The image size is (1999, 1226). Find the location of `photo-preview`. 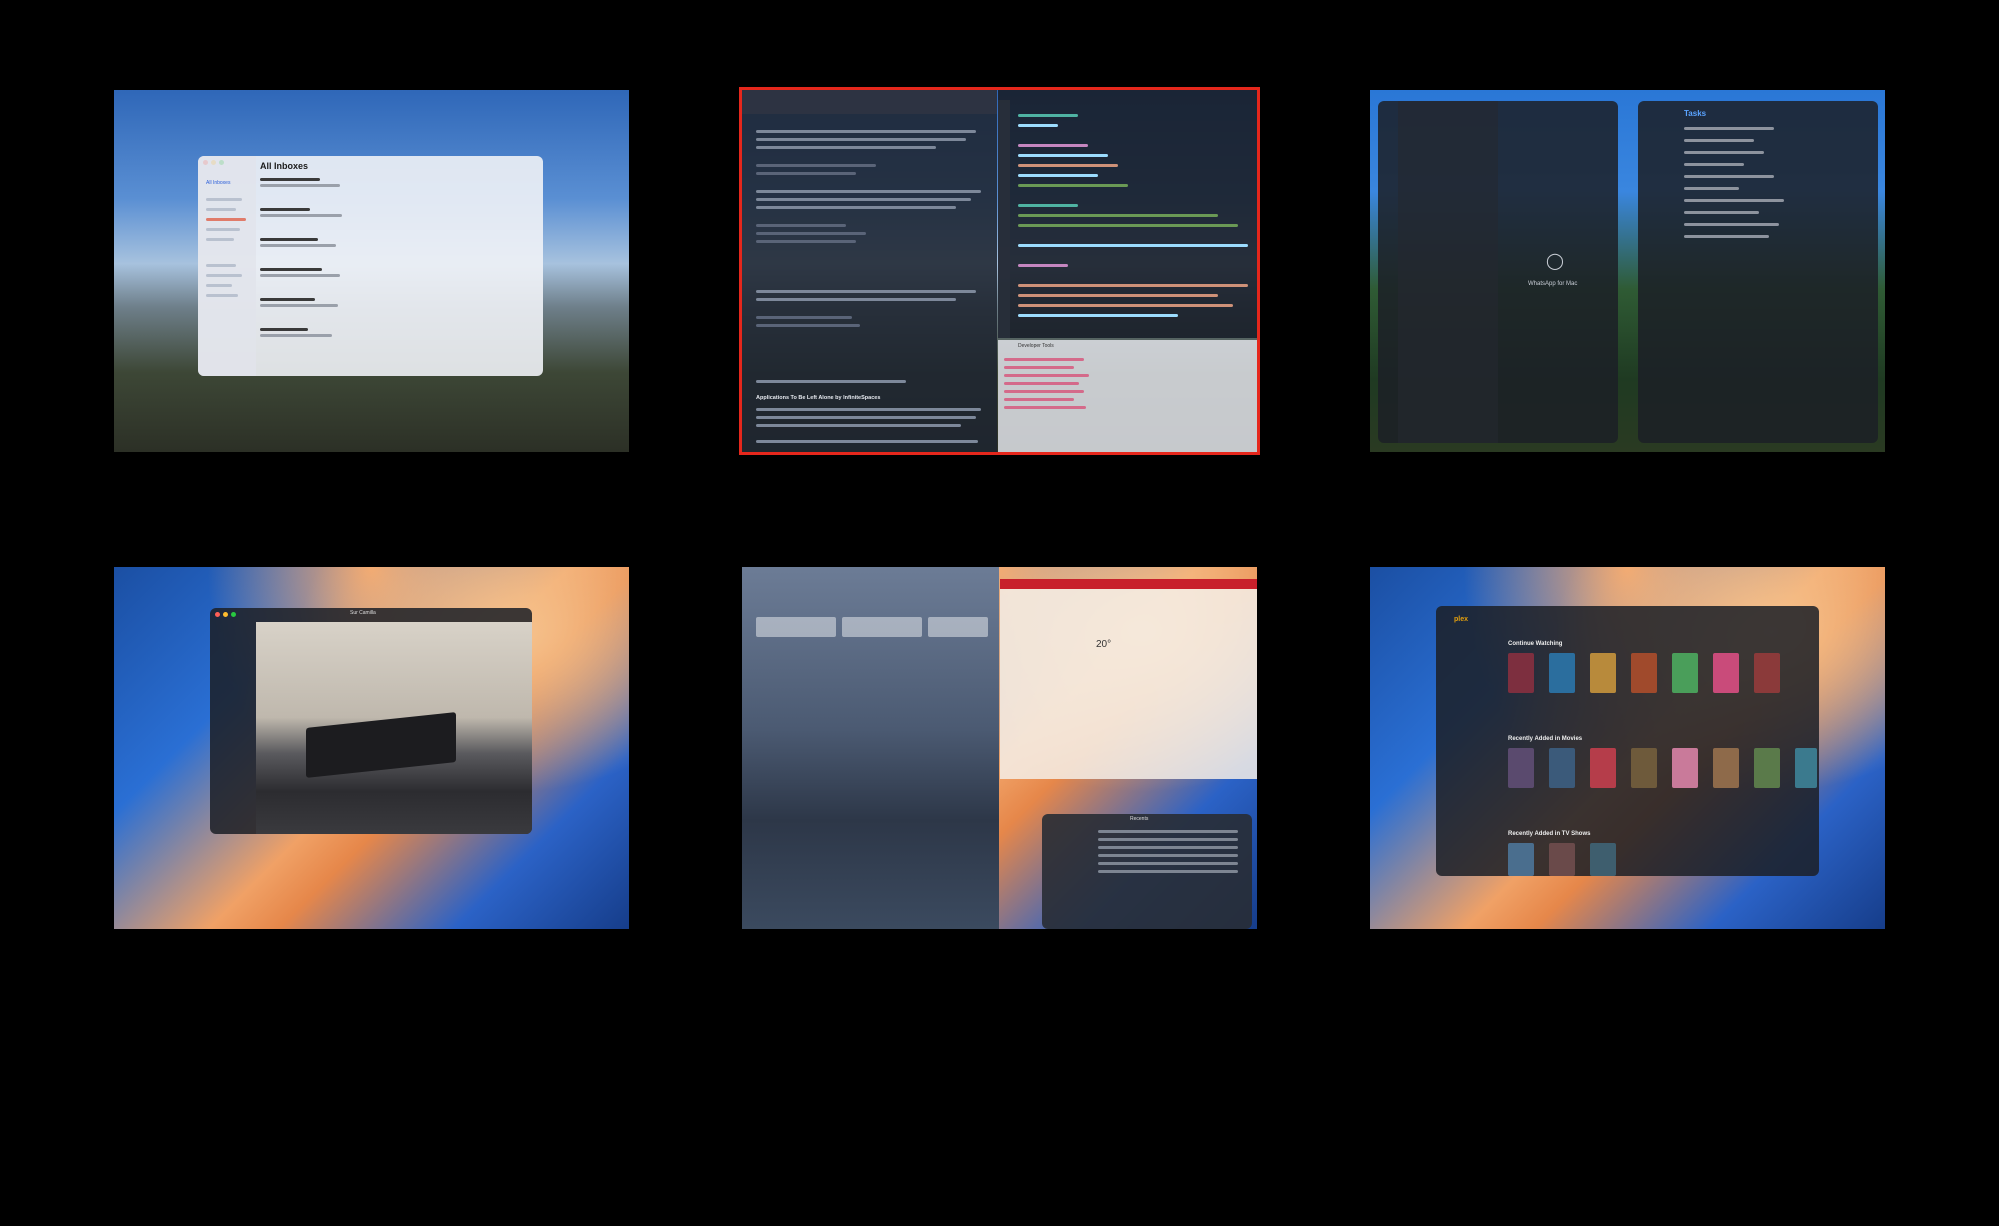

photo-preview is located at coordinates (394, 728).